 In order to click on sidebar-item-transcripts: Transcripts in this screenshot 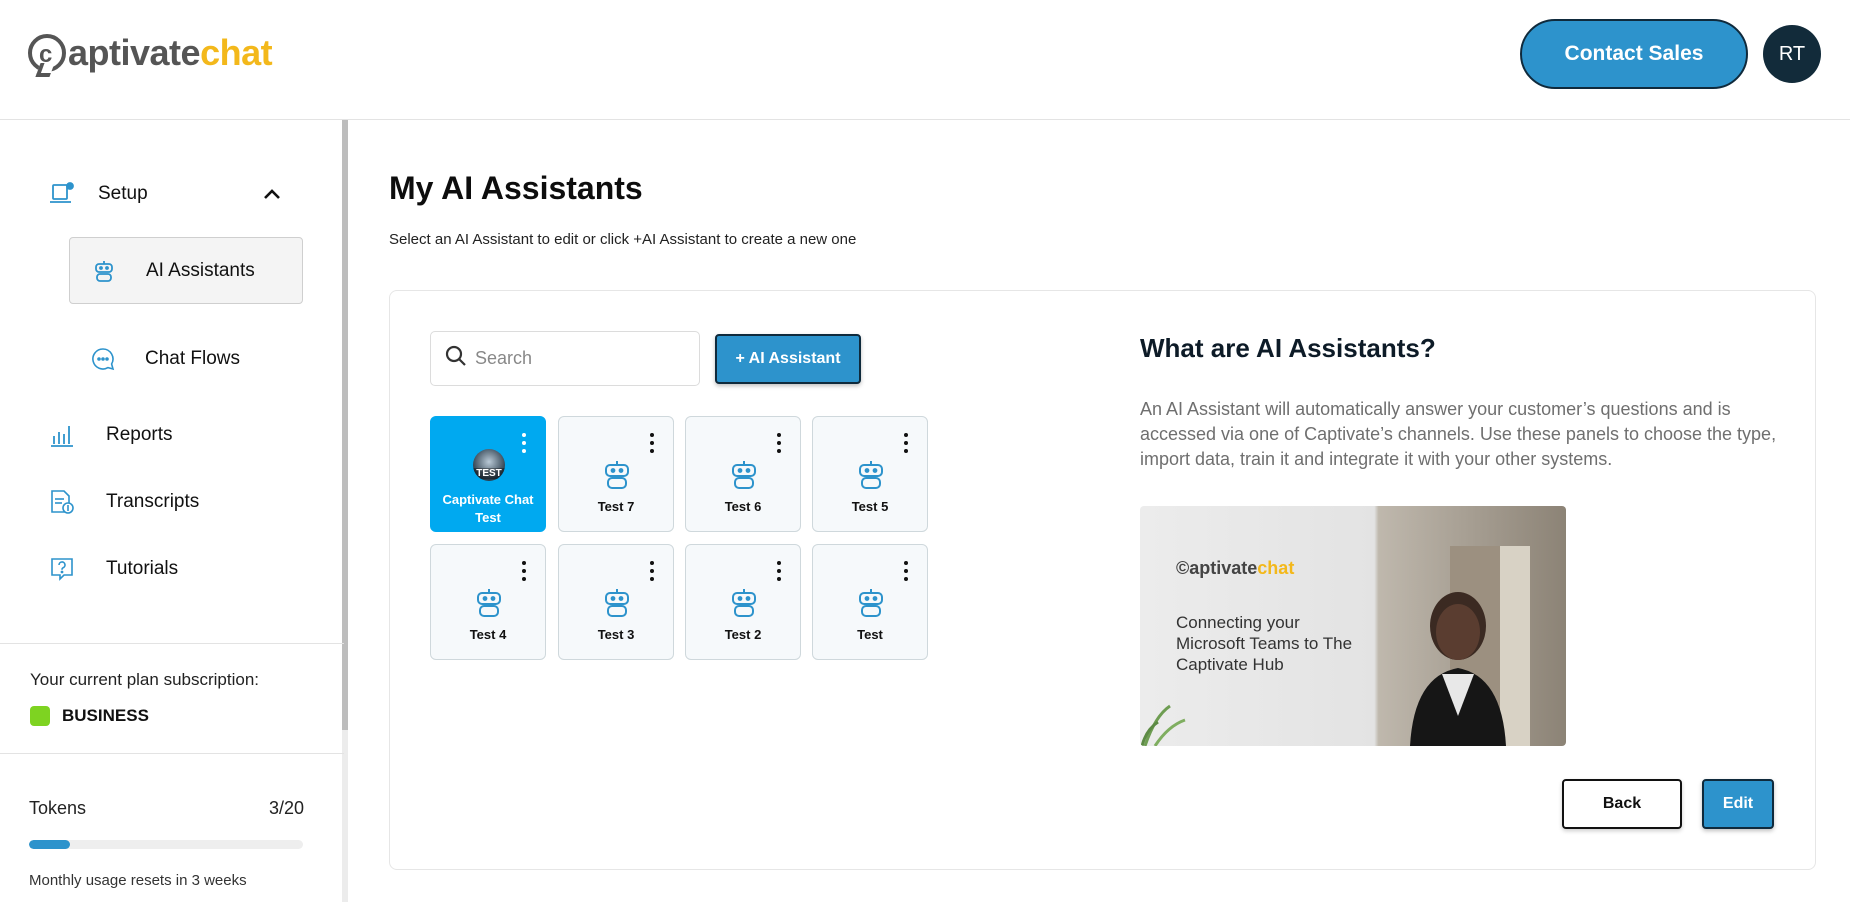, I will do `click(168, 502)`.